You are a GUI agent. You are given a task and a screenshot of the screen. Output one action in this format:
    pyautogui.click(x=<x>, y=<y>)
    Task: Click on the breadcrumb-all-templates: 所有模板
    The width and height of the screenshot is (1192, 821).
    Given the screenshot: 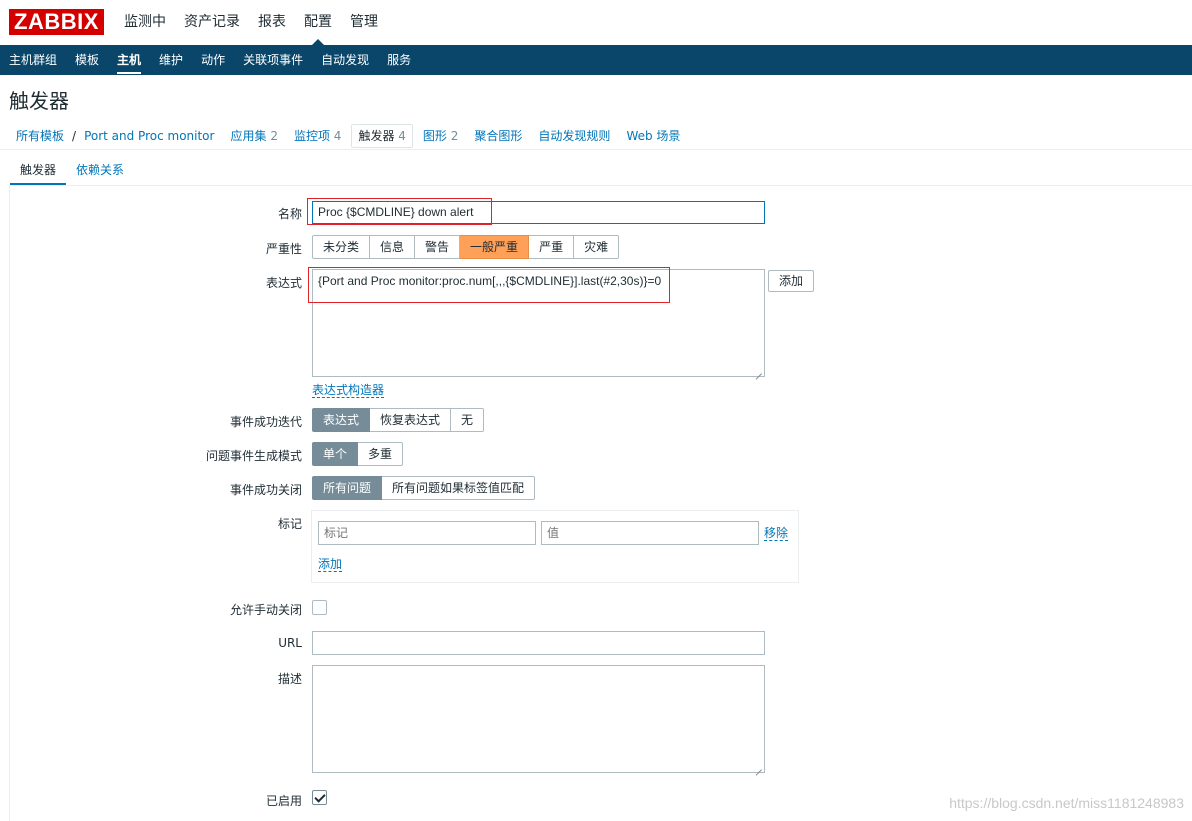 What is the action you would take?
    pyautogui.click(x=40, y=136)
    